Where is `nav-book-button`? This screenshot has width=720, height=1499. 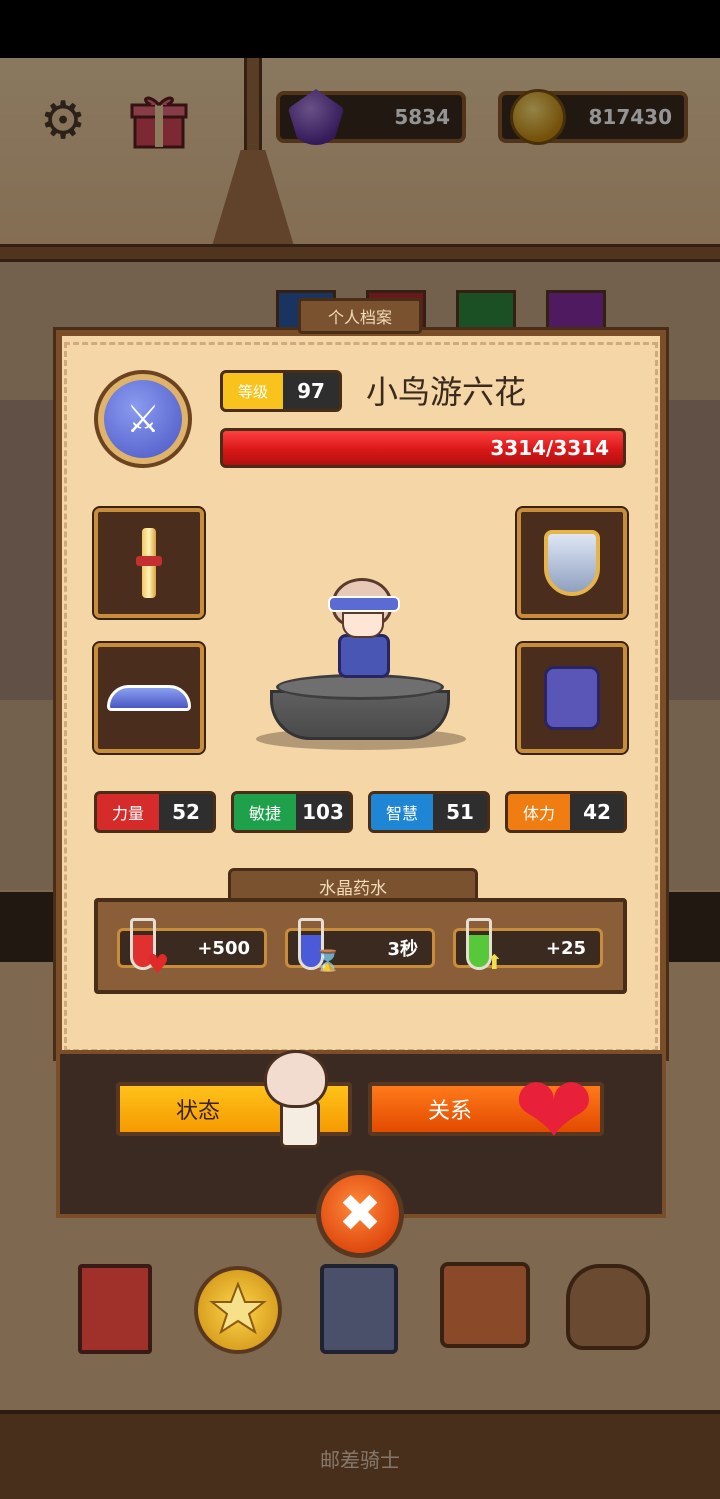 nav-book-button is located at coordinates (115, 1309).